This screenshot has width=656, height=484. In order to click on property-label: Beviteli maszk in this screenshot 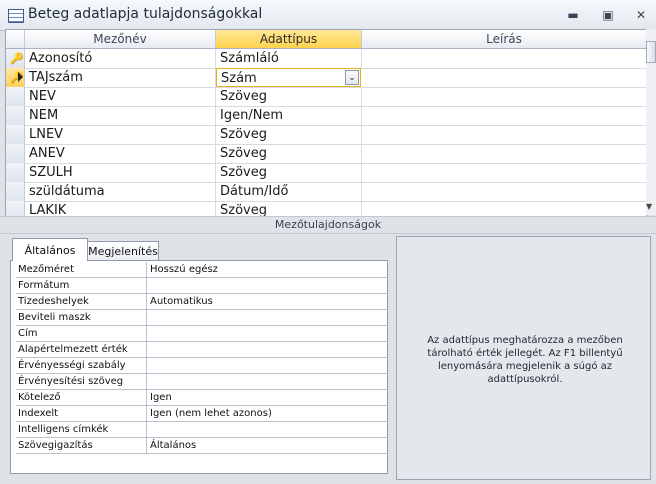, I will do `click(81, 317)`.